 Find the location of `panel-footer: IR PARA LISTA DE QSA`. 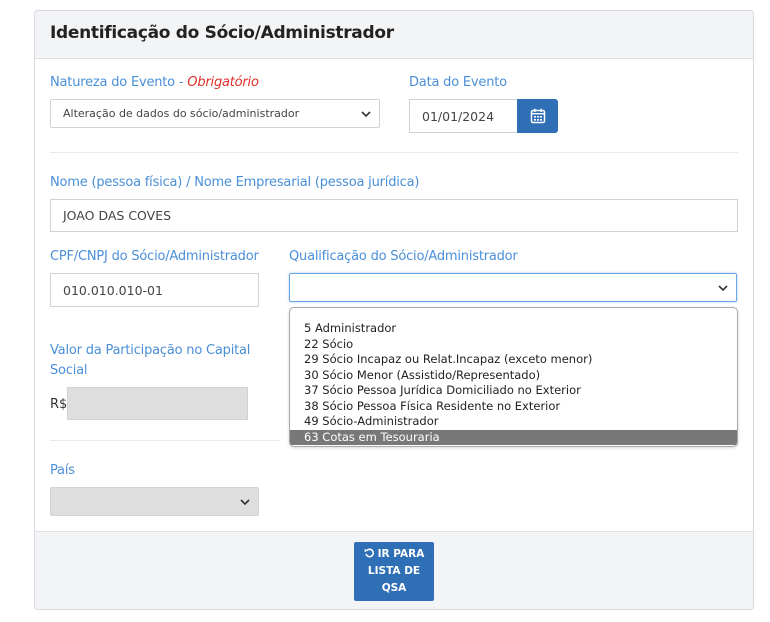

panel-footer: IR PARA LISTA DE QSA is located at coordinates (394, 570).